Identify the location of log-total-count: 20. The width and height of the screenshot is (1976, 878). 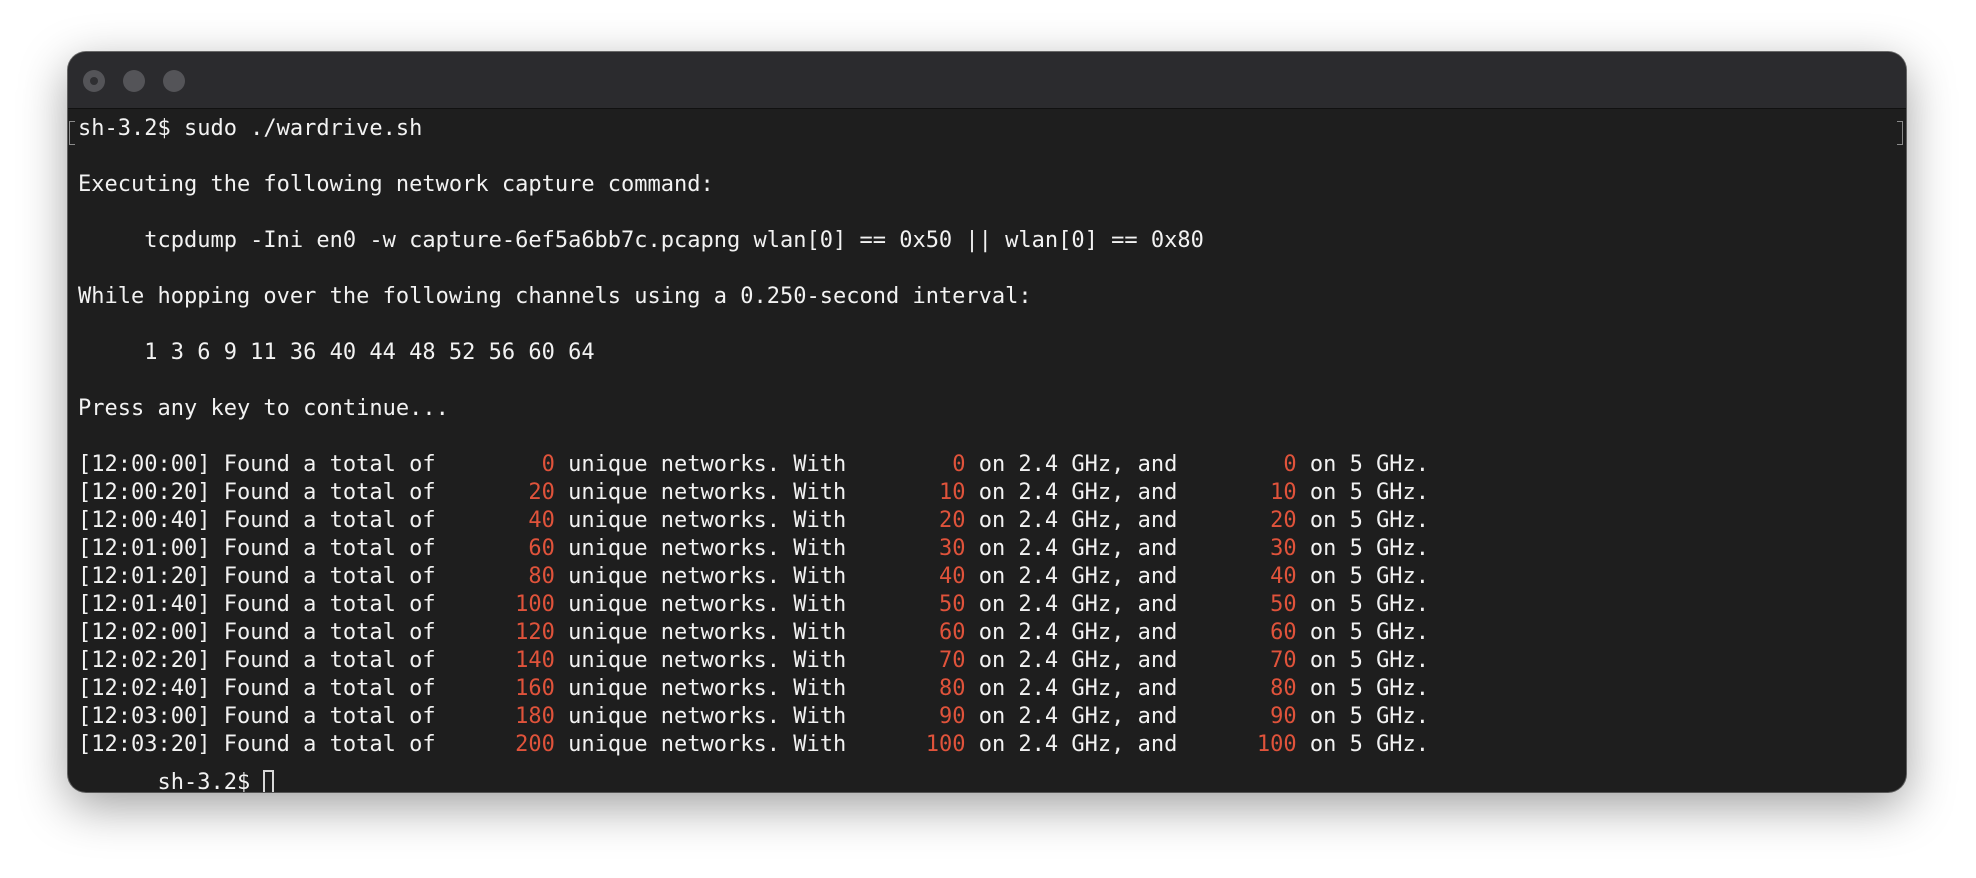
(501, 492).